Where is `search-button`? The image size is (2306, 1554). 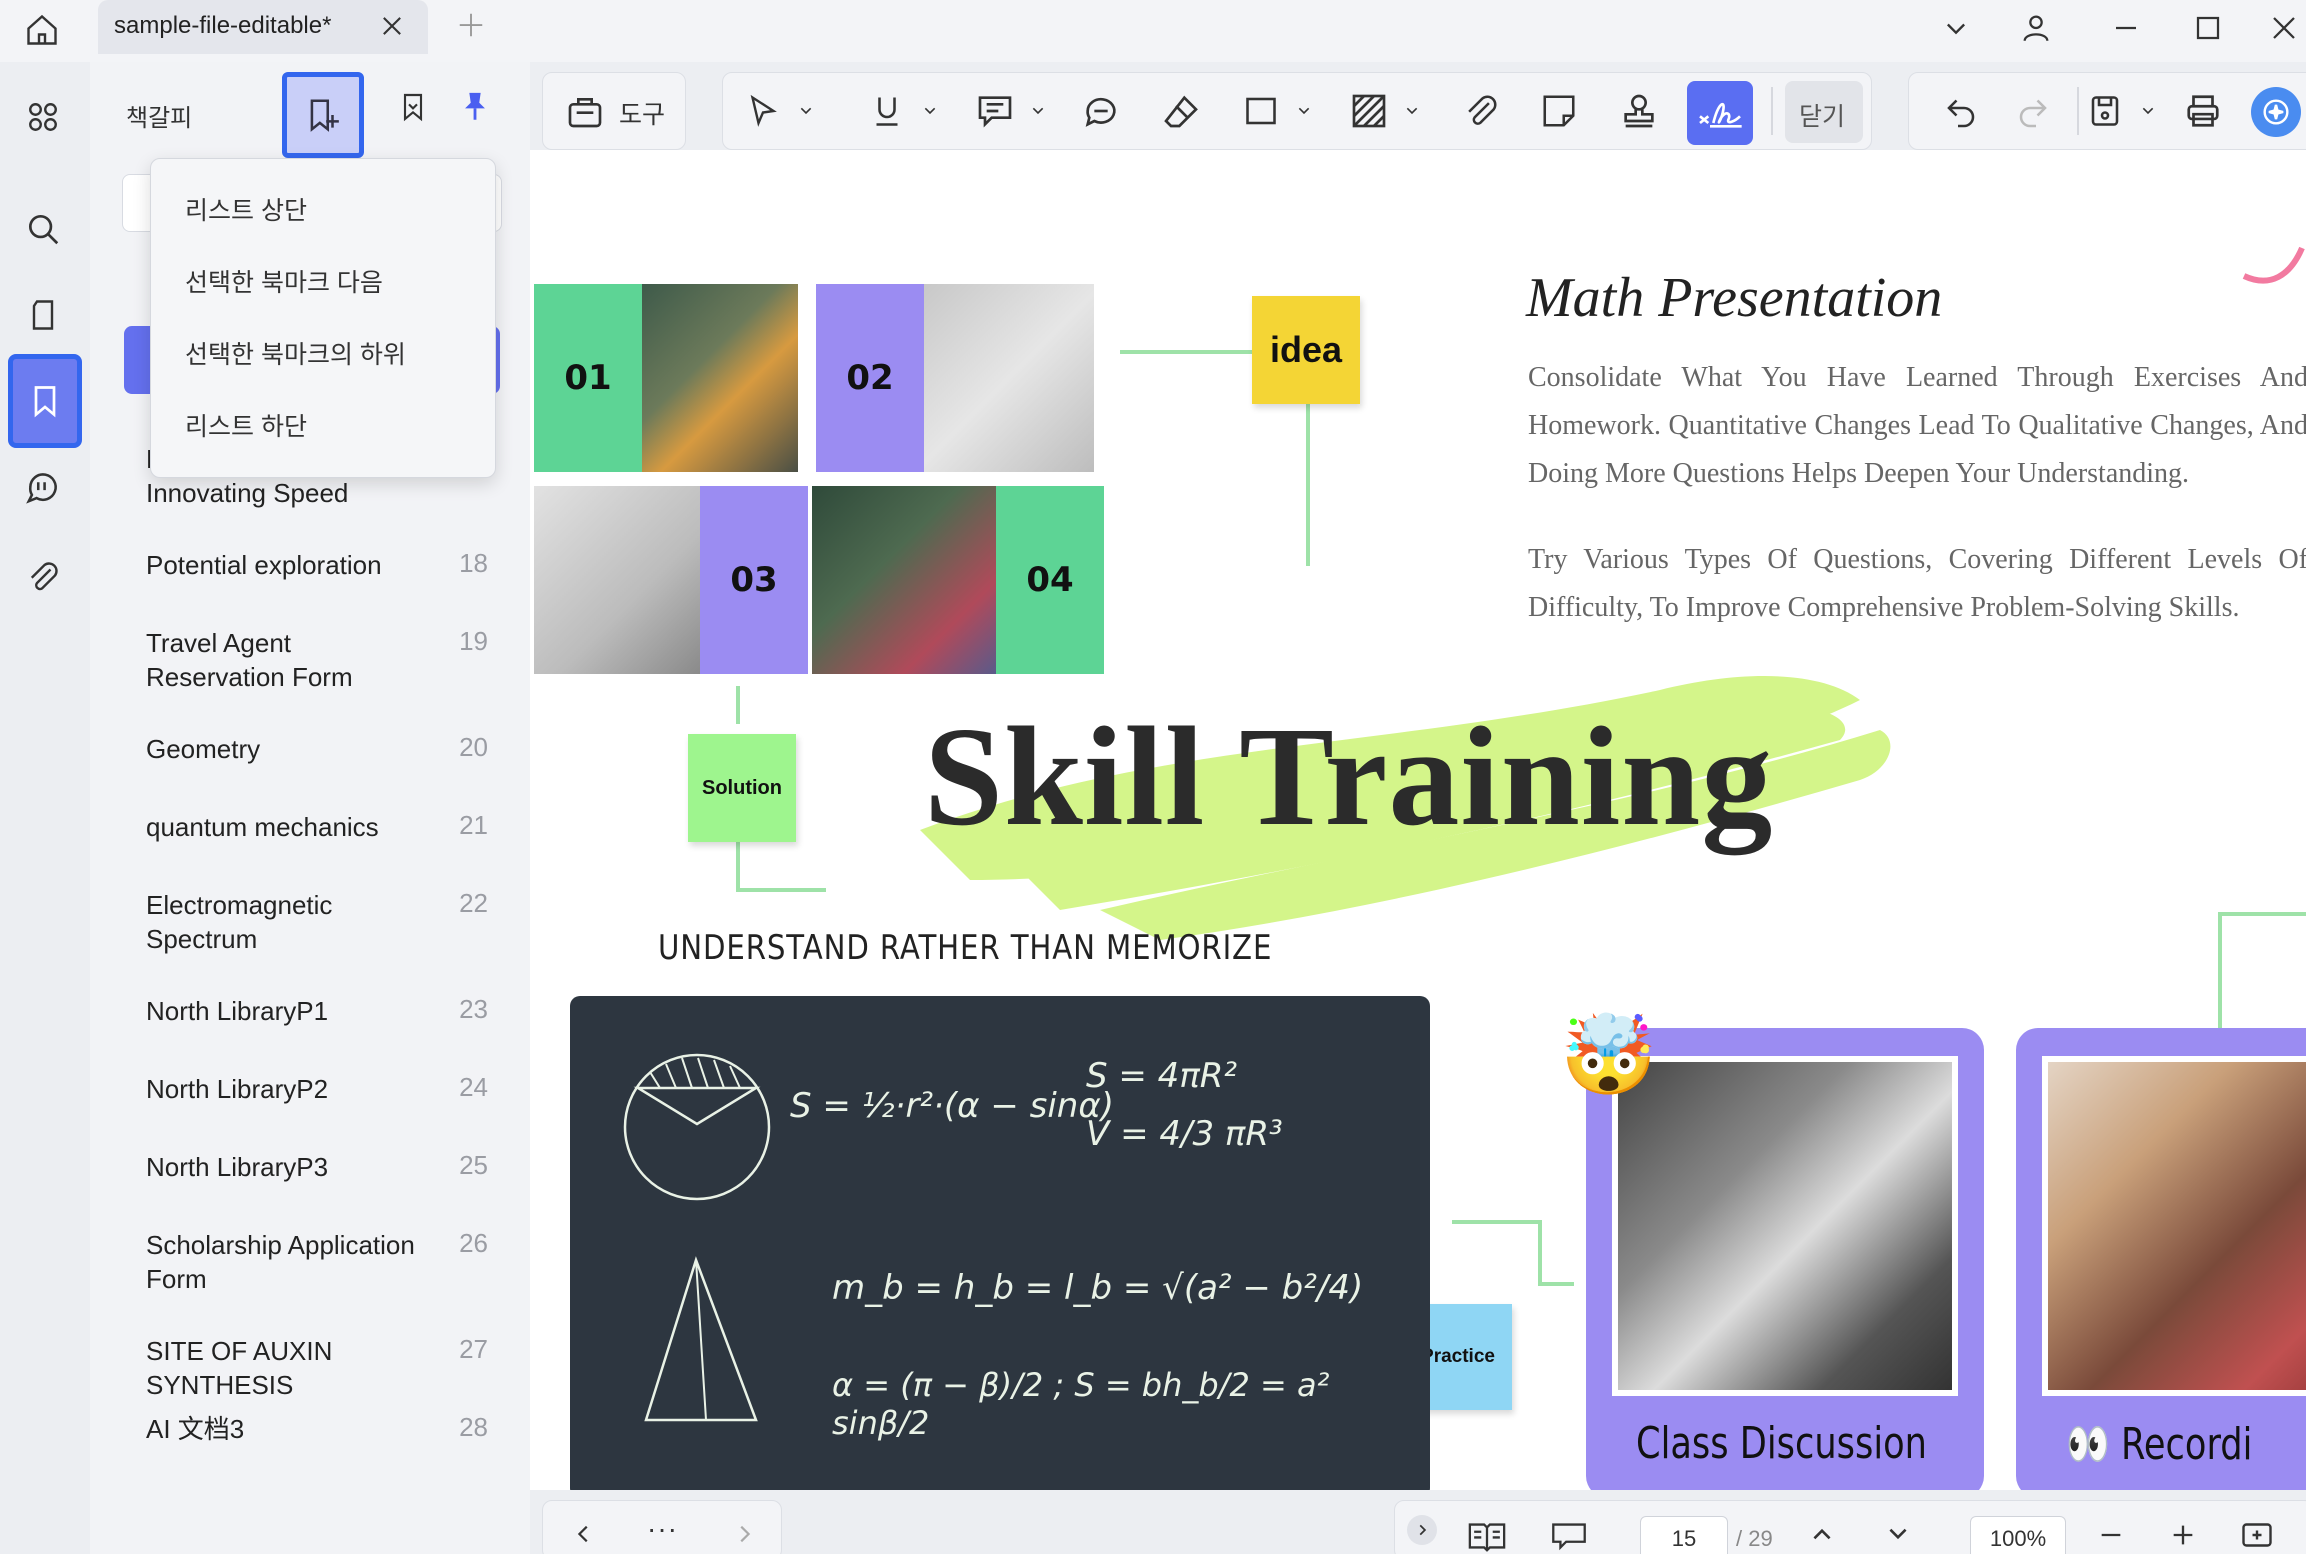 search-button is located at coordinates (43, 229).